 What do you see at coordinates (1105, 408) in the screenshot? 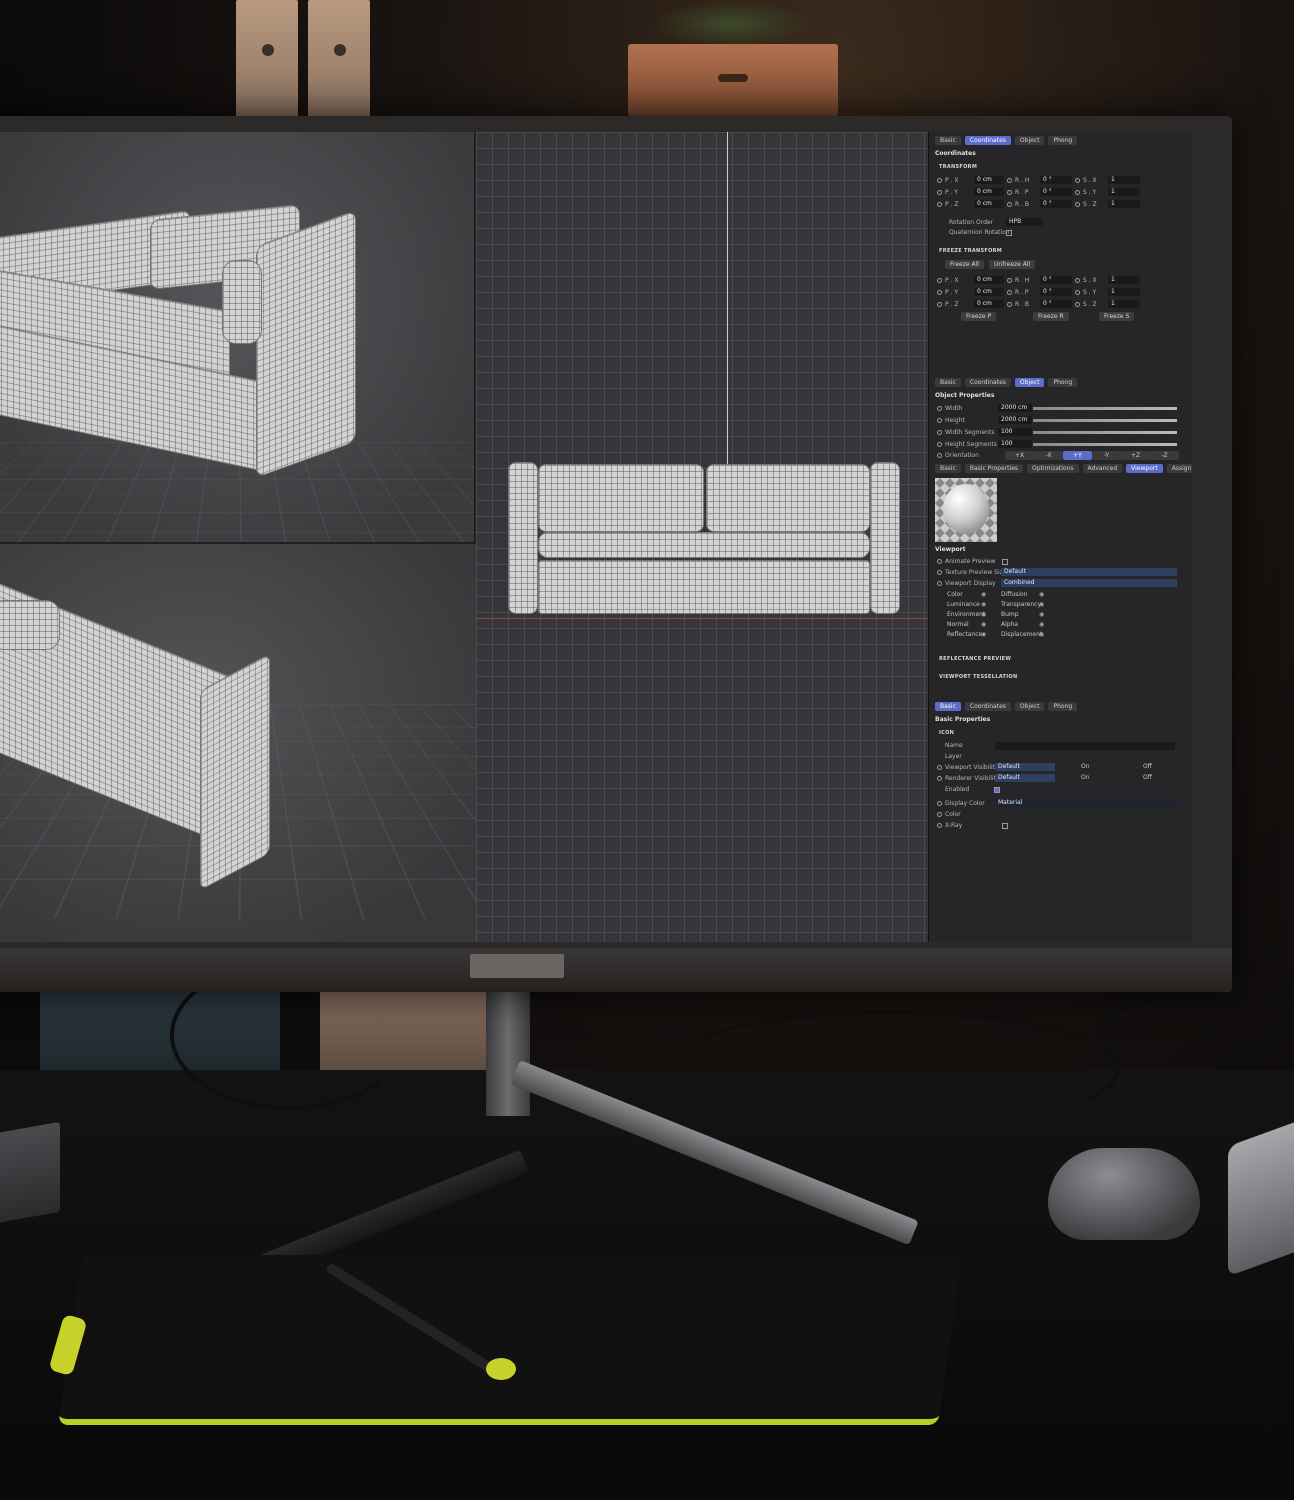
I see `width-slider` at bounding box center [1105, 408].